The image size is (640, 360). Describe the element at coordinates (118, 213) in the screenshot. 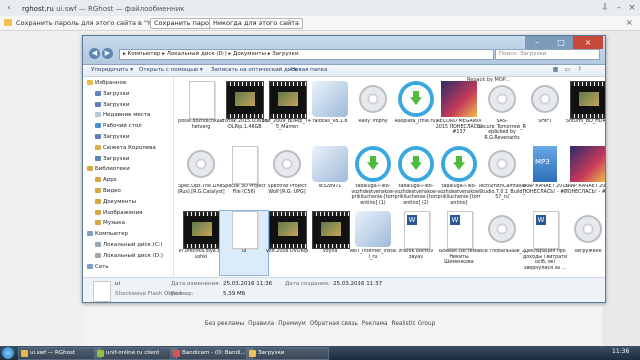

I see `tree-item: Изображения` at that location.